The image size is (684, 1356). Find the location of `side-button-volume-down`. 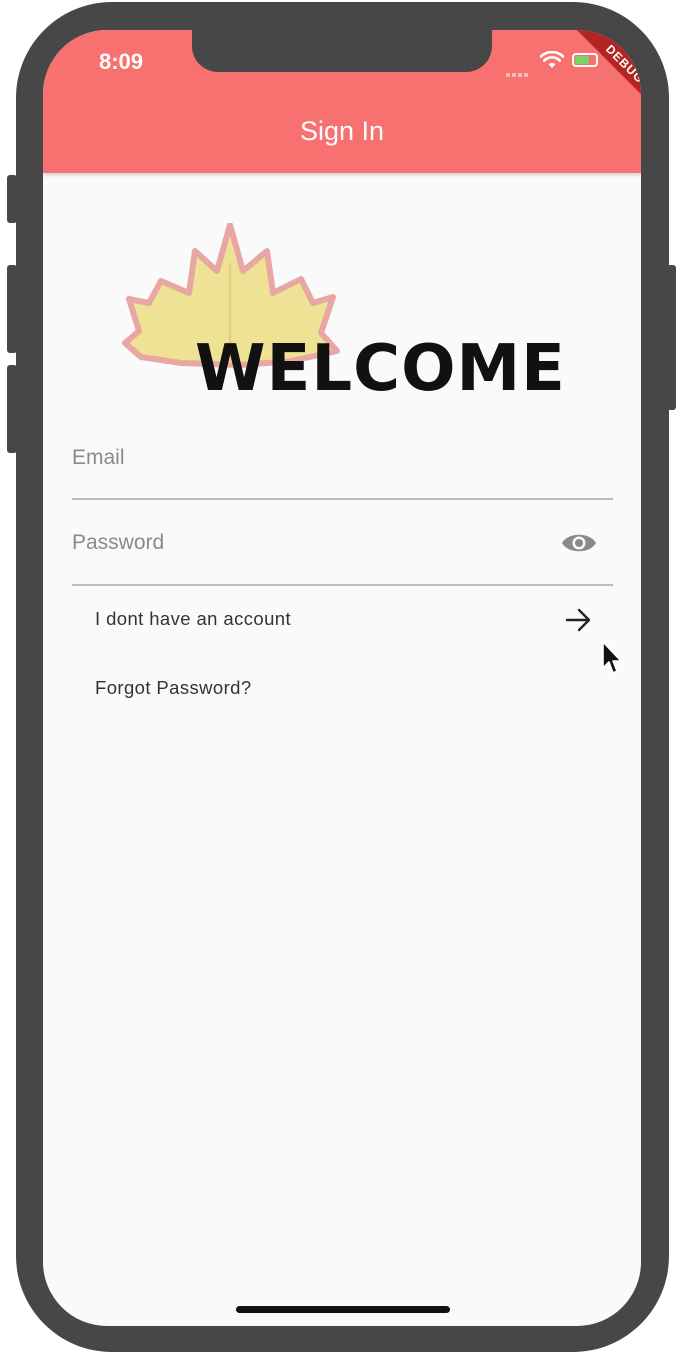

side-button-volume-down is located at coordinates (12, 409).